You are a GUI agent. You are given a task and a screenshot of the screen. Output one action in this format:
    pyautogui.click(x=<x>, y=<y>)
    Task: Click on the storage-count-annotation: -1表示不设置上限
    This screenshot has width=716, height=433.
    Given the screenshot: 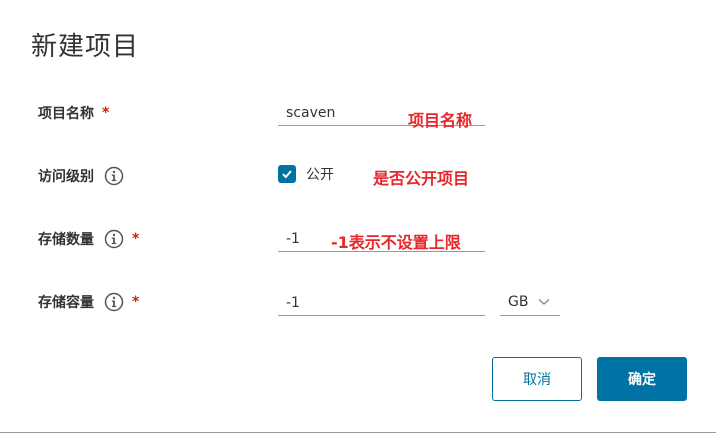 What is the action you would take?
    pyautogui.click(x=396, y=242)
    